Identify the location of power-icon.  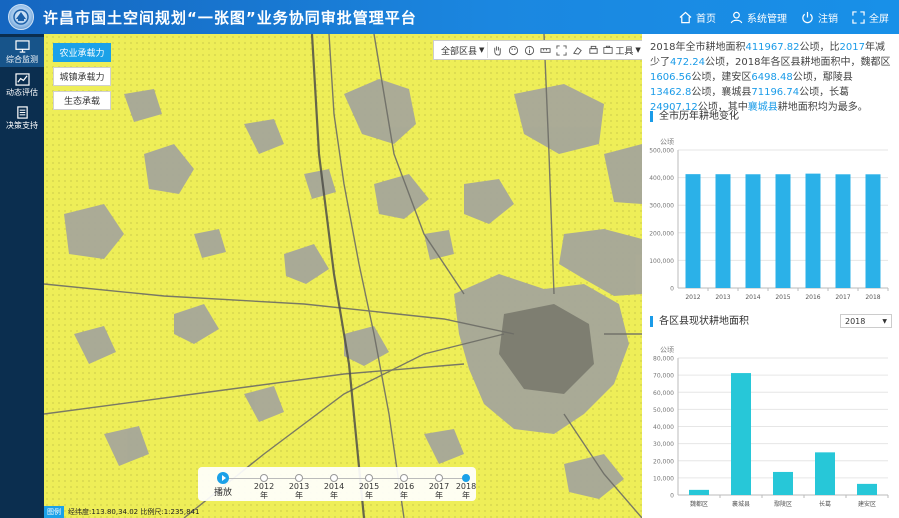
(807, 17).